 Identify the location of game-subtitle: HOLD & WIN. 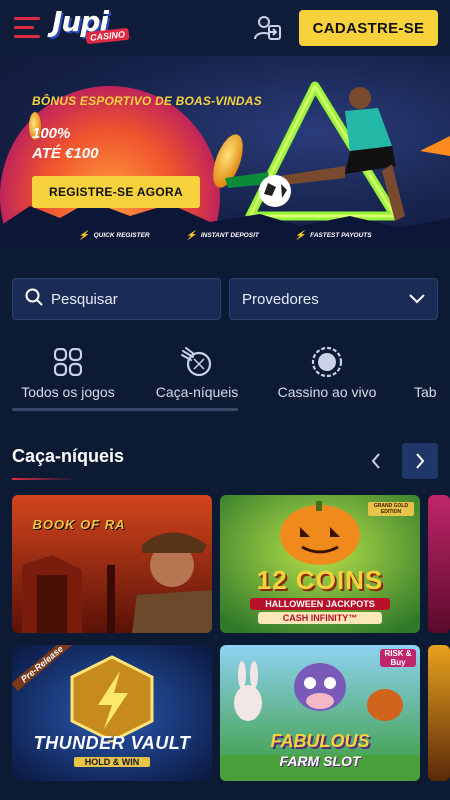
(112, 762).